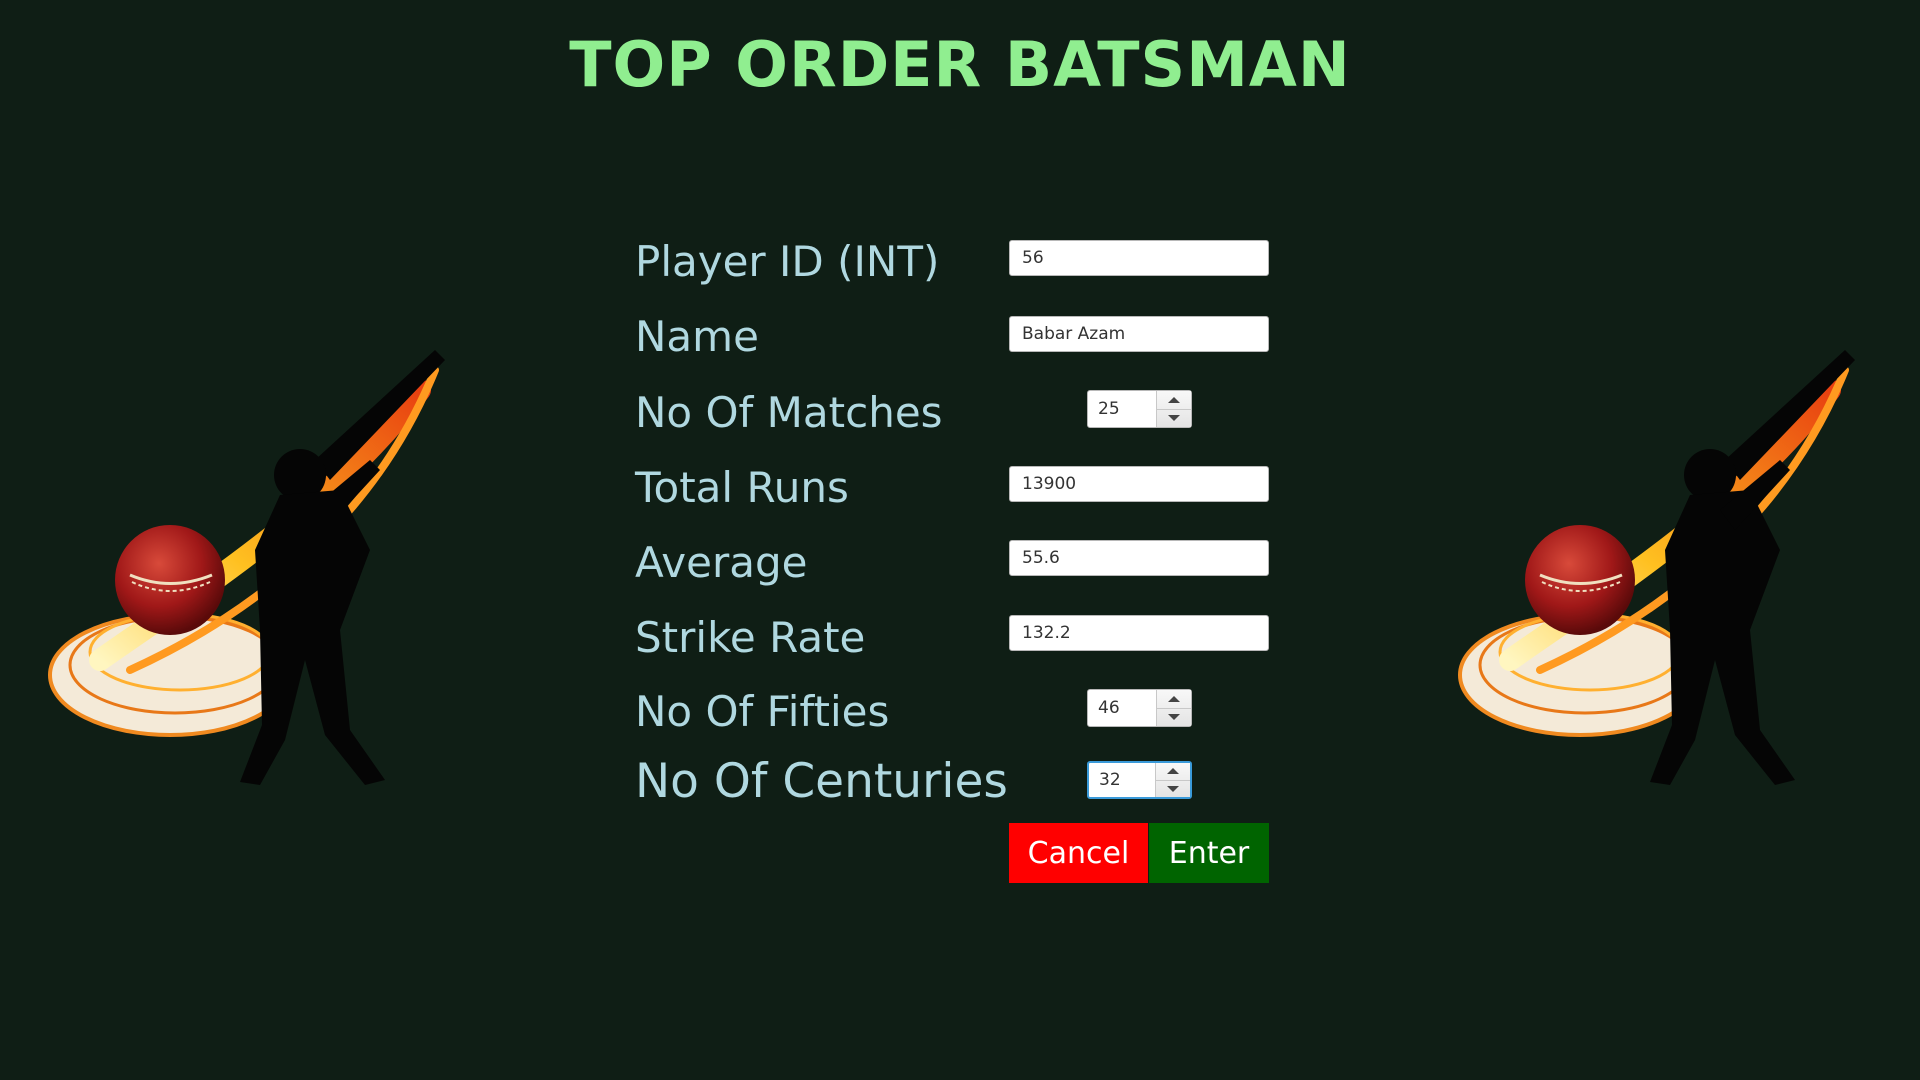 This screenshot has width=1920, height=1080. I want to click on name-label: Name, so click(697, 336).